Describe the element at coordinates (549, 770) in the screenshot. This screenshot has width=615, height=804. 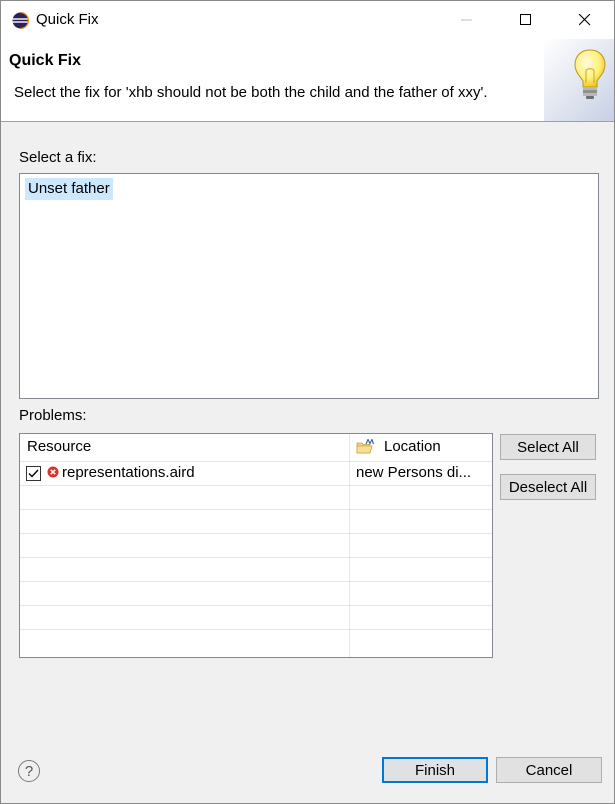
I see `cancel-button: Cancel` at that location.